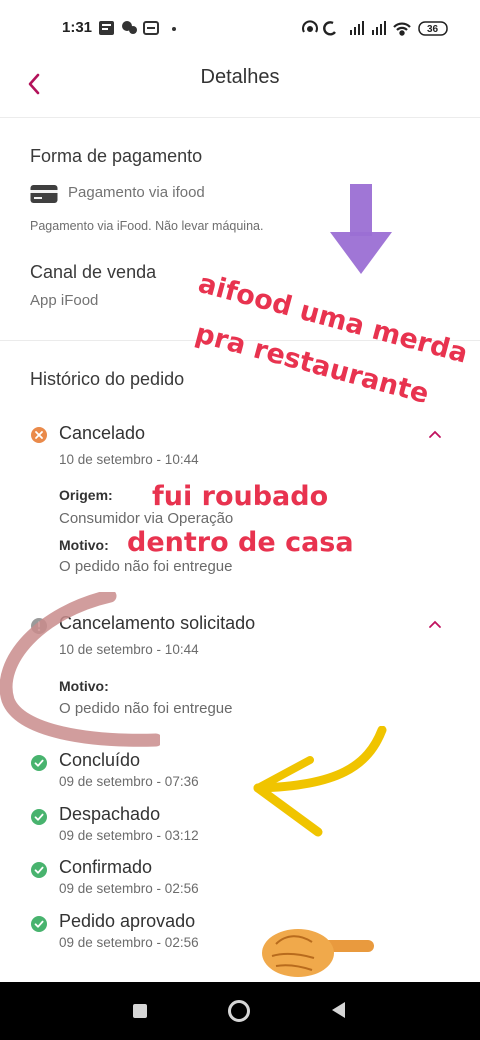 The height and width of the screenshot is (1040, 480). What do you see at coordinates (93, 272) in the screenshot?
I see `sales-channel-title: Canal de venda` at bounding box center [93, 272].